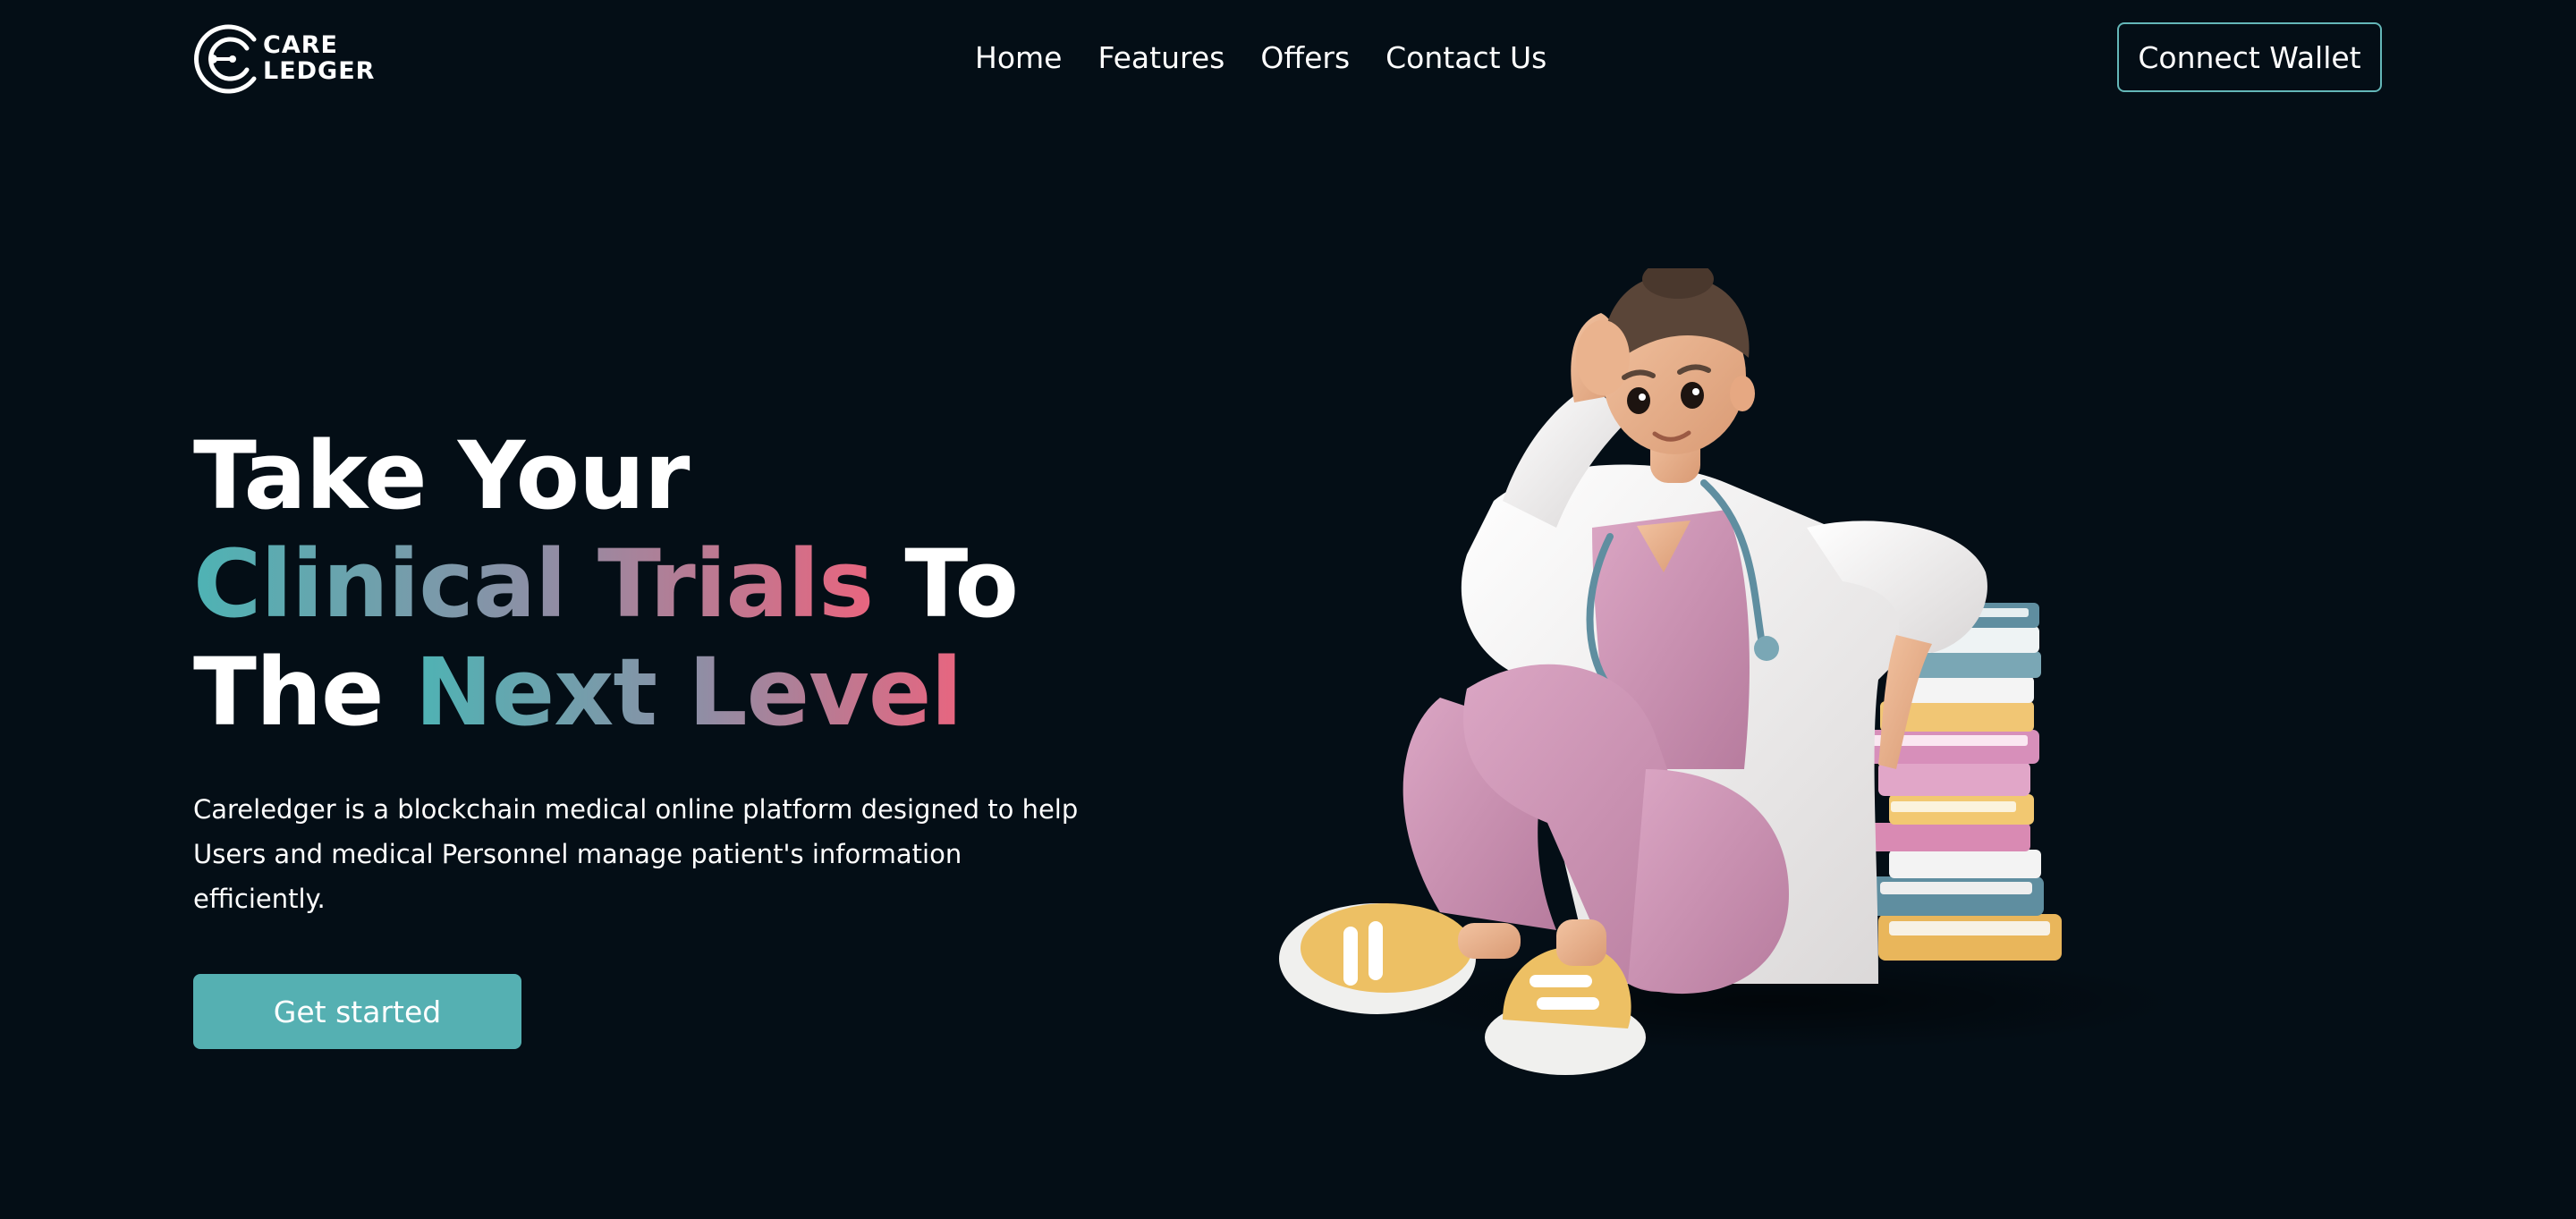 This screenshot has height=1219, width=2576. Describe the element at coordinates (533, 584) in the screenshot. I see `headline-gradient-clinical-trials: Clinical Trials` at that location.